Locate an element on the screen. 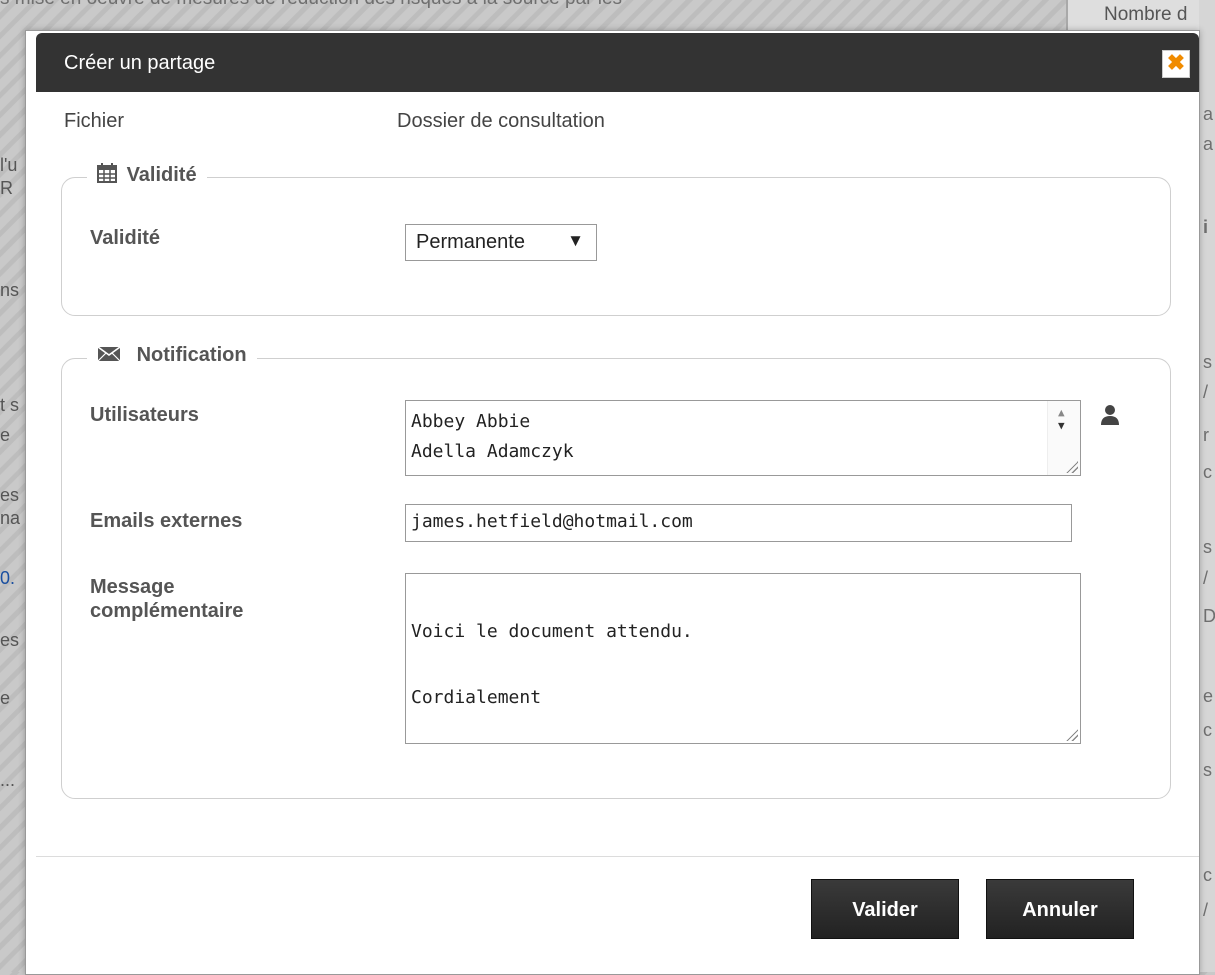  calendar-icon is located at coordinates (107, 173).